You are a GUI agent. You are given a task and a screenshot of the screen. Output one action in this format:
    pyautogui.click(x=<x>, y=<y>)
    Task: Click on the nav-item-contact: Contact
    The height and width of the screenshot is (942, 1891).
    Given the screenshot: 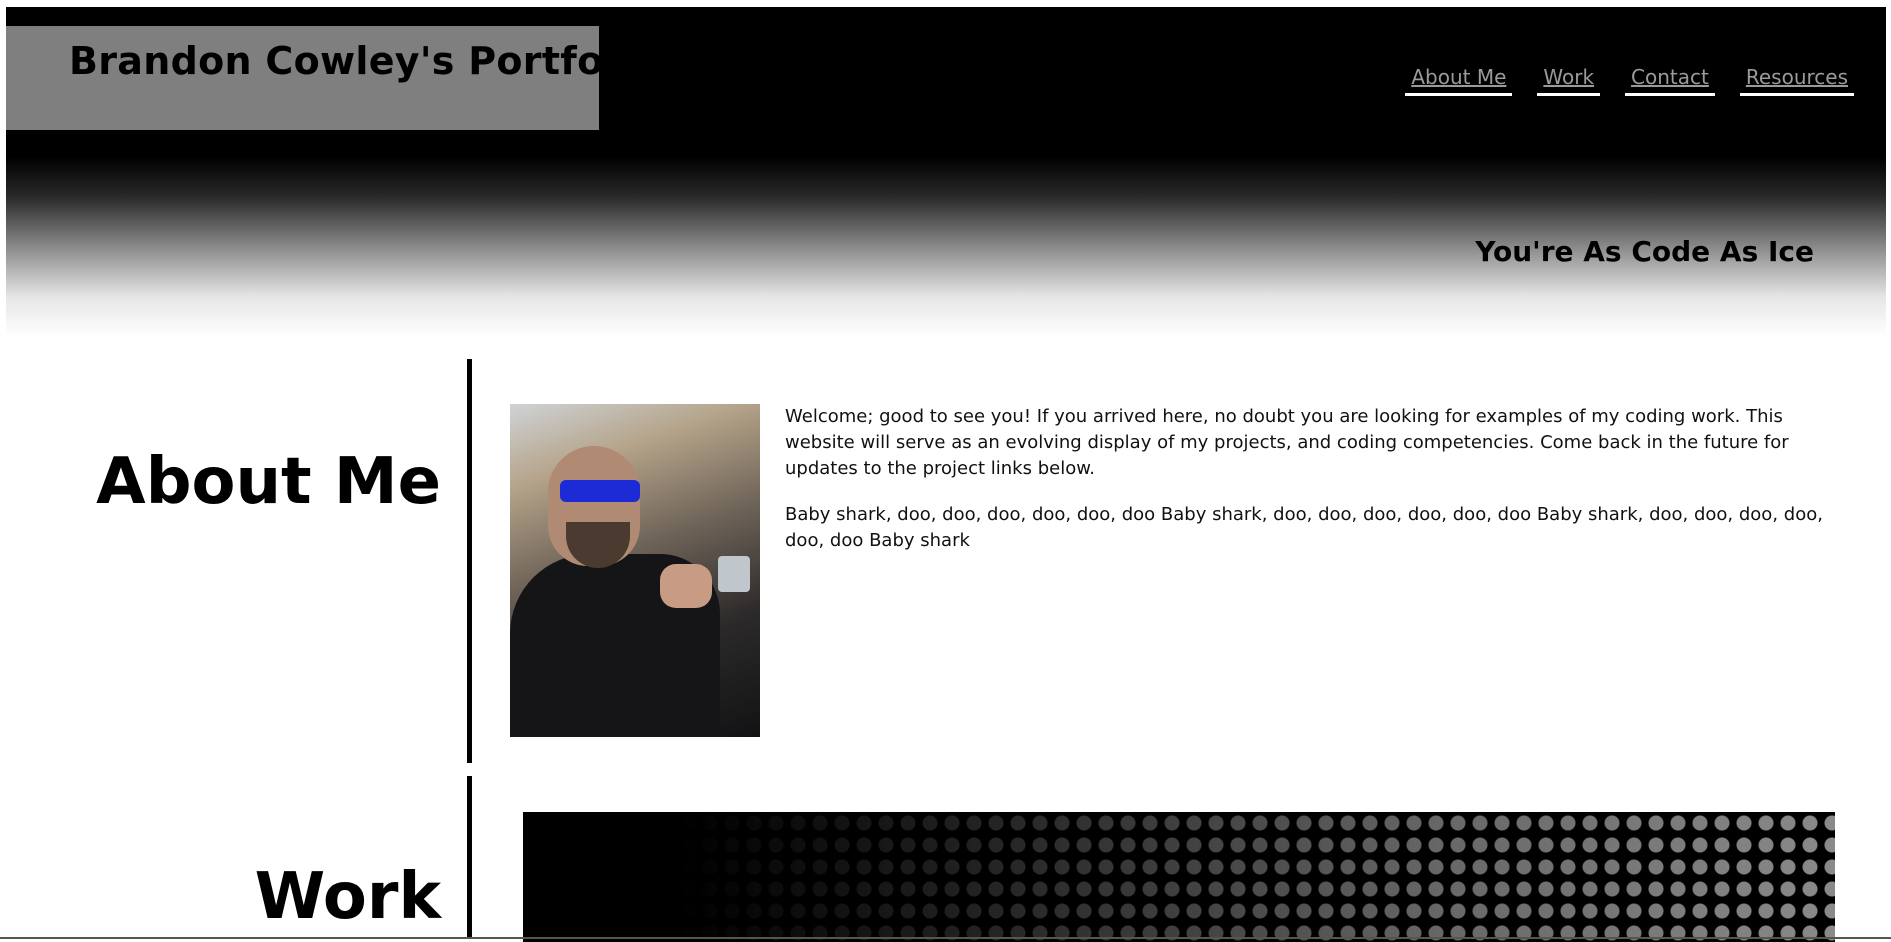 What is the action you would take?
    pyautogui.click(x=1670, y=80)
    